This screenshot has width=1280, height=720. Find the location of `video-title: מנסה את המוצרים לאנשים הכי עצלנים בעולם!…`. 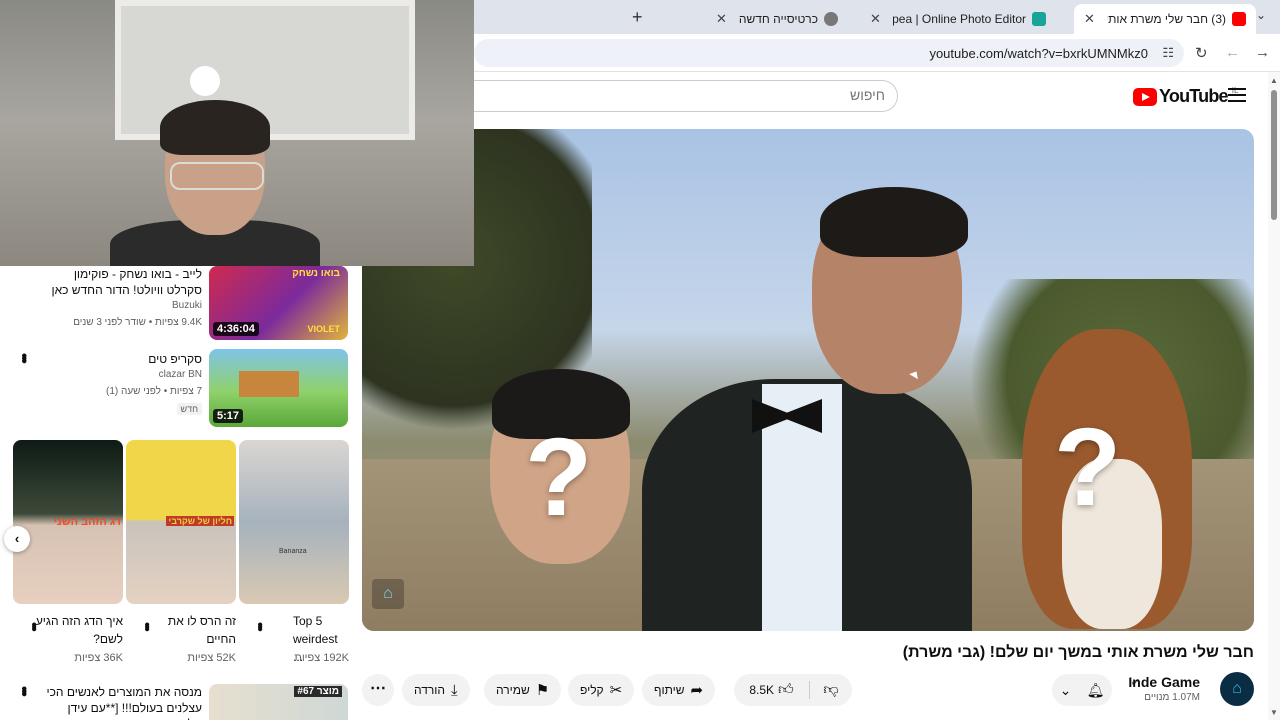

video-title: מנסה את המוצרים לאנשים הכי עצלנים בעולם!… is located at coordinates (122, 702).